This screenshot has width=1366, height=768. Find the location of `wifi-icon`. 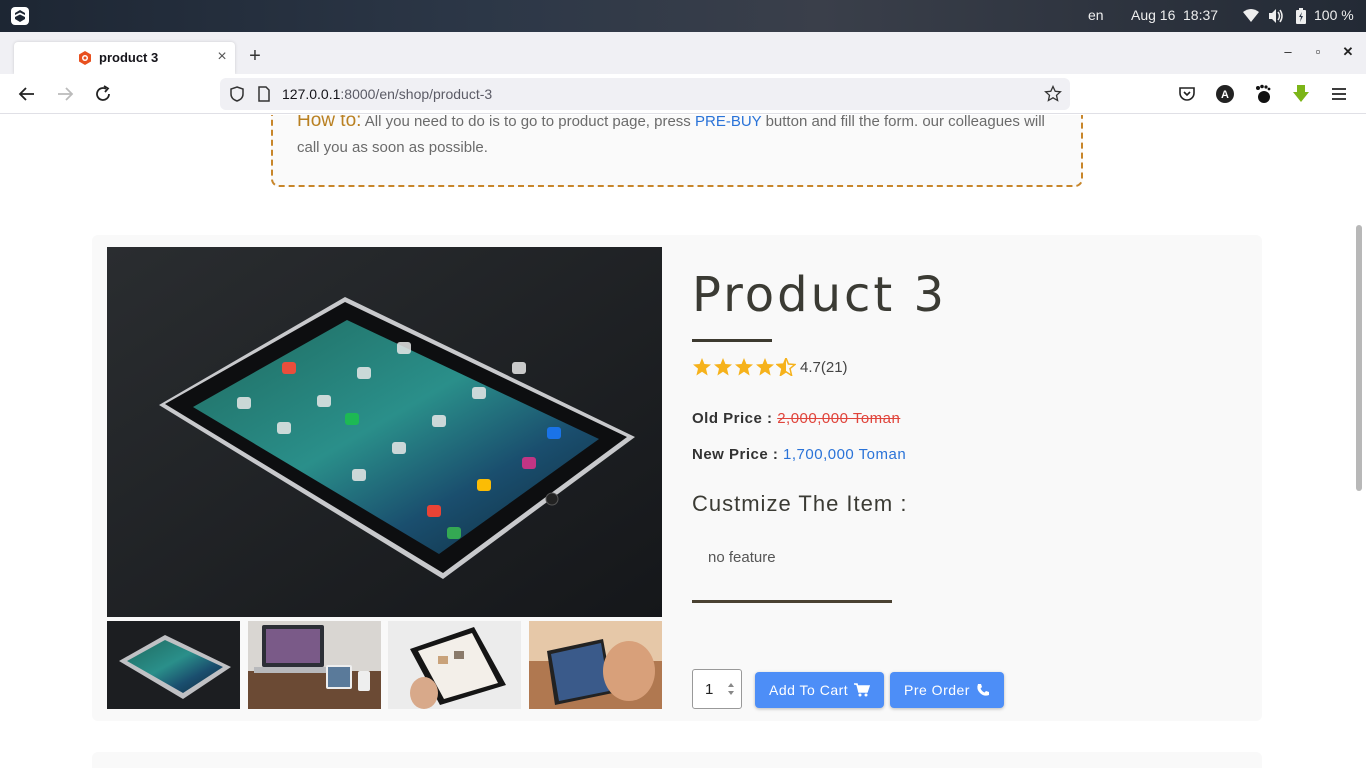

wifi-icon is located at coordinates (1251, 16).